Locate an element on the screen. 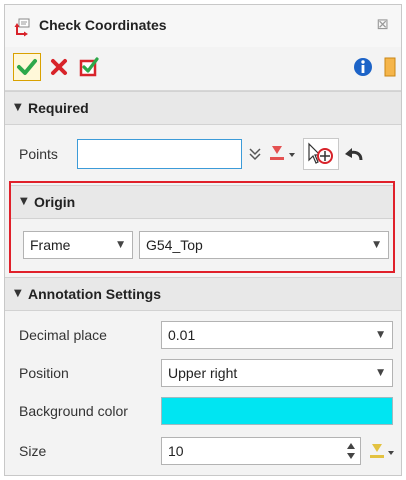 The height and width of the screenshot is (480, 406). more-button is located at coordinates (392, 67).